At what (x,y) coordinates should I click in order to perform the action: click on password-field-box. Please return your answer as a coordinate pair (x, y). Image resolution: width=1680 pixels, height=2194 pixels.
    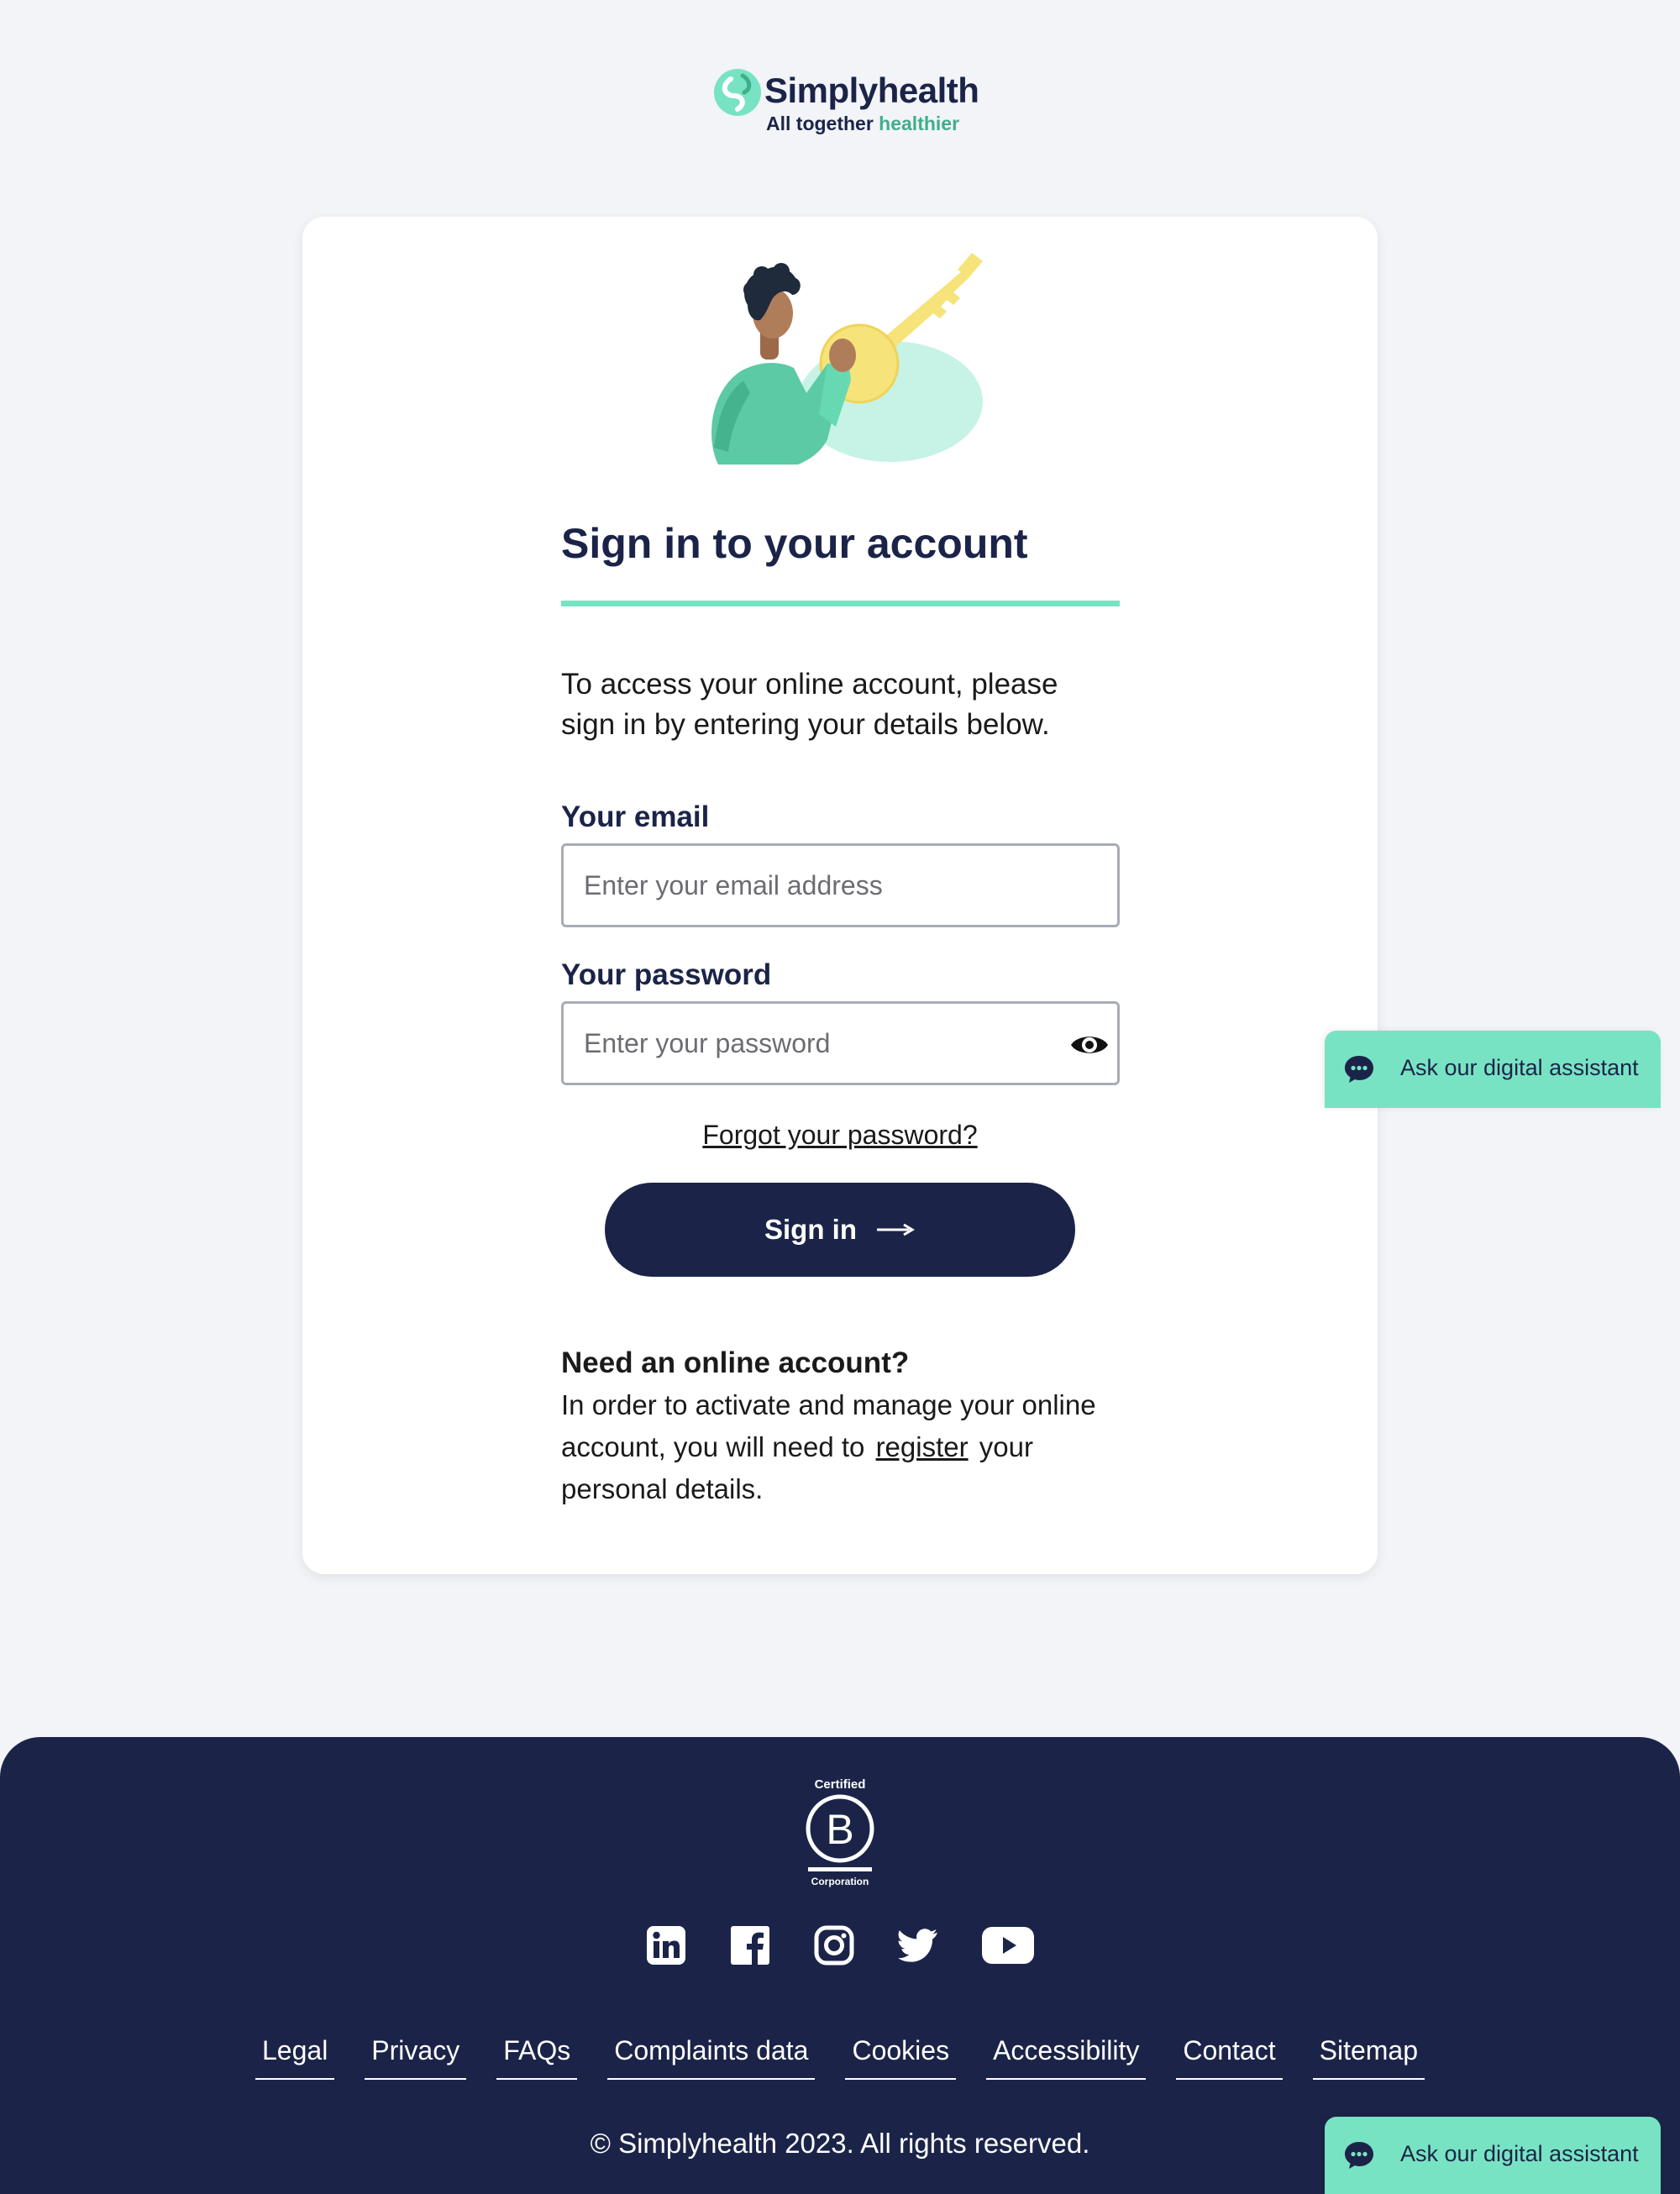
    Looking at the image, I should click on (840, 1043).